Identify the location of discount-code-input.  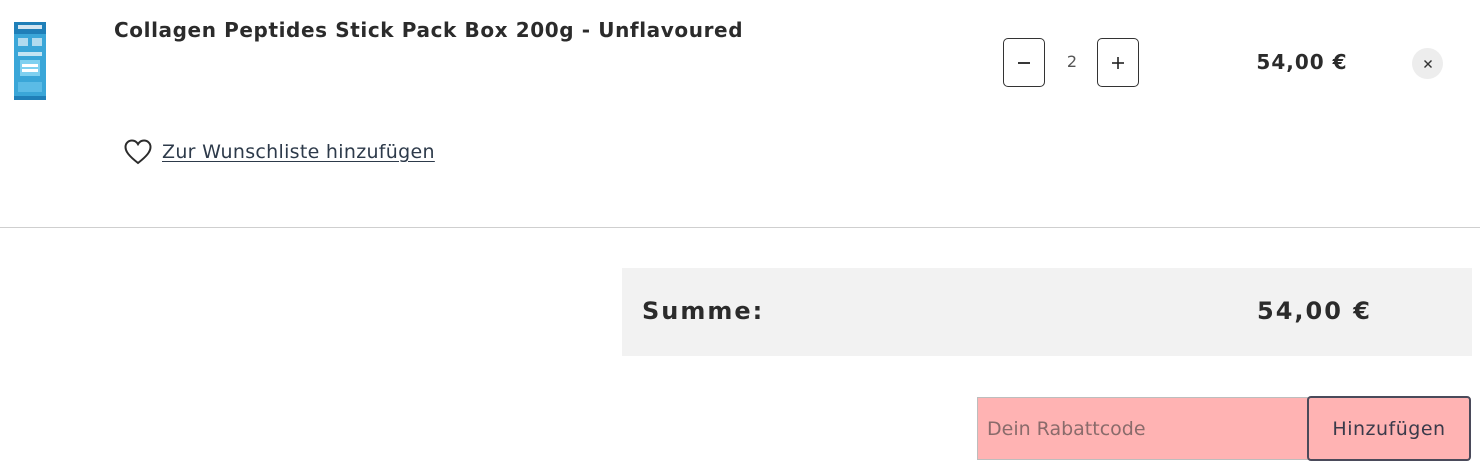
(1142, 428).